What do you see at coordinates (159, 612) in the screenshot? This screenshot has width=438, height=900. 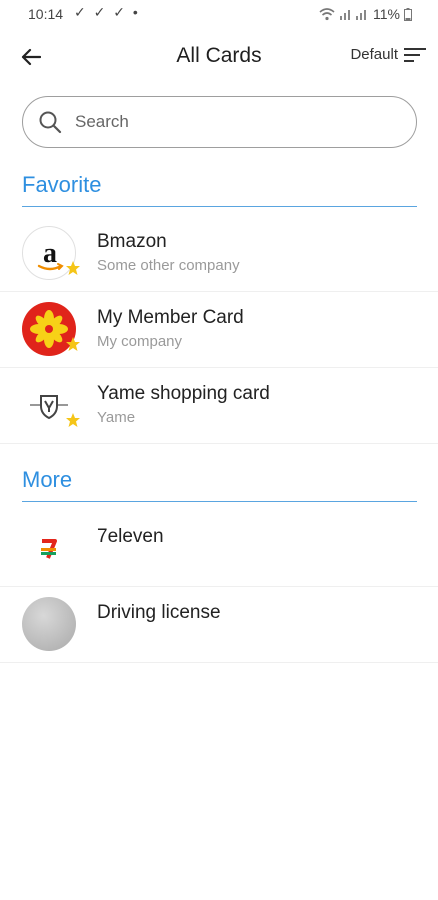 I see `card-name: Driving license` at bounding box center [159, 612].